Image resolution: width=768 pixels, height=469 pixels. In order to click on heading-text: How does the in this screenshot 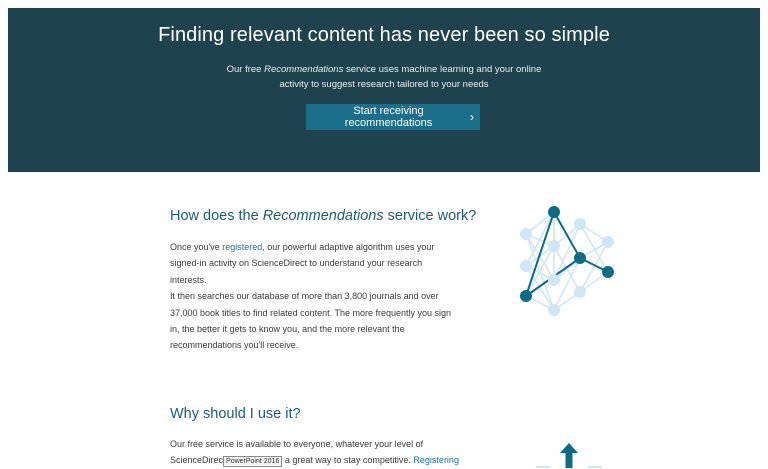, I will do `click(216, 216)`.